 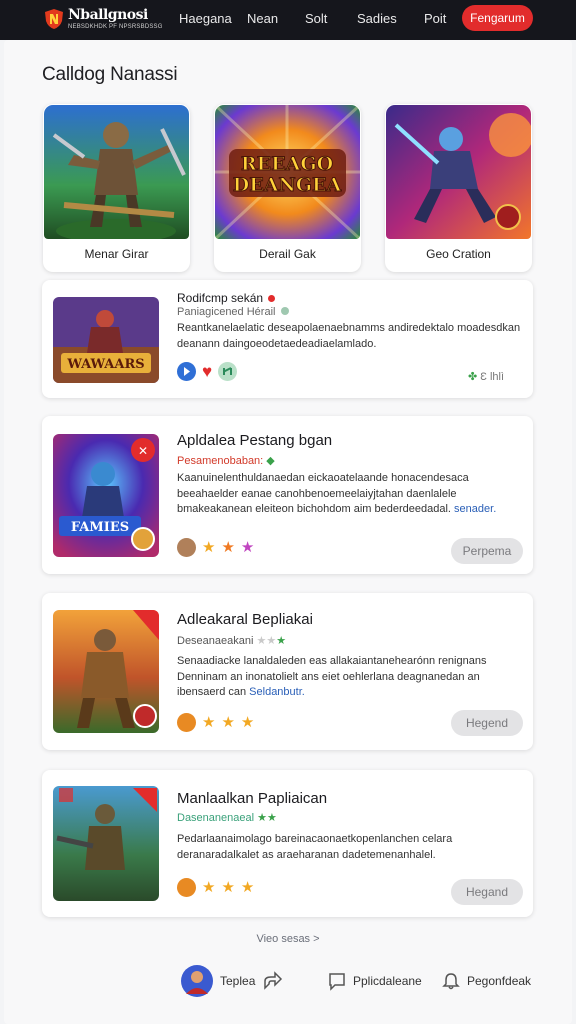 I want to click on card-4-button: Hegand, so click(x=487, y=892).